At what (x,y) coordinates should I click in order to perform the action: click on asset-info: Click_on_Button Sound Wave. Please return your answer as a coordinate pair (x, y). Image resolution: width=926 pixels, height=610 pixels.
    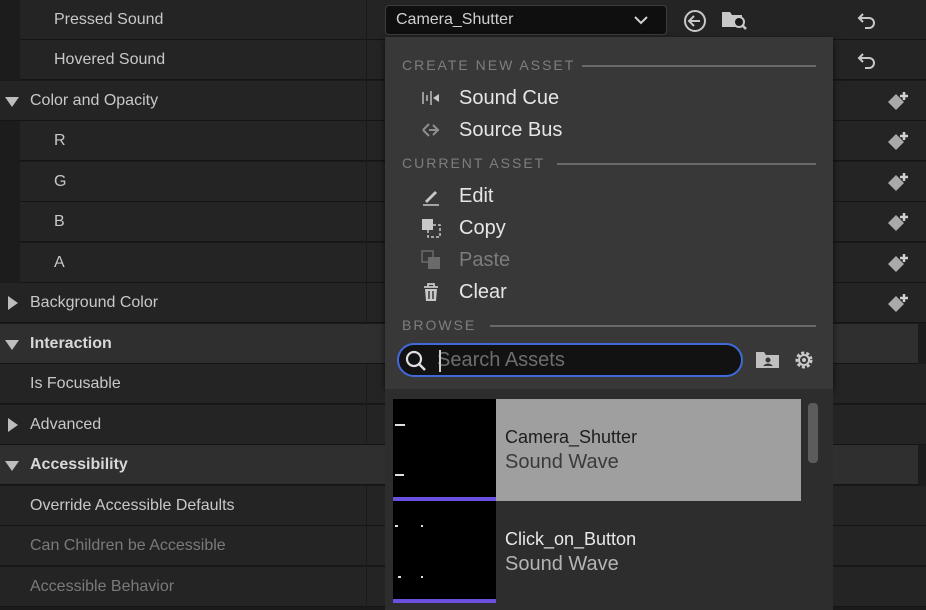
    Looking at the image, I should click on (648, 552).